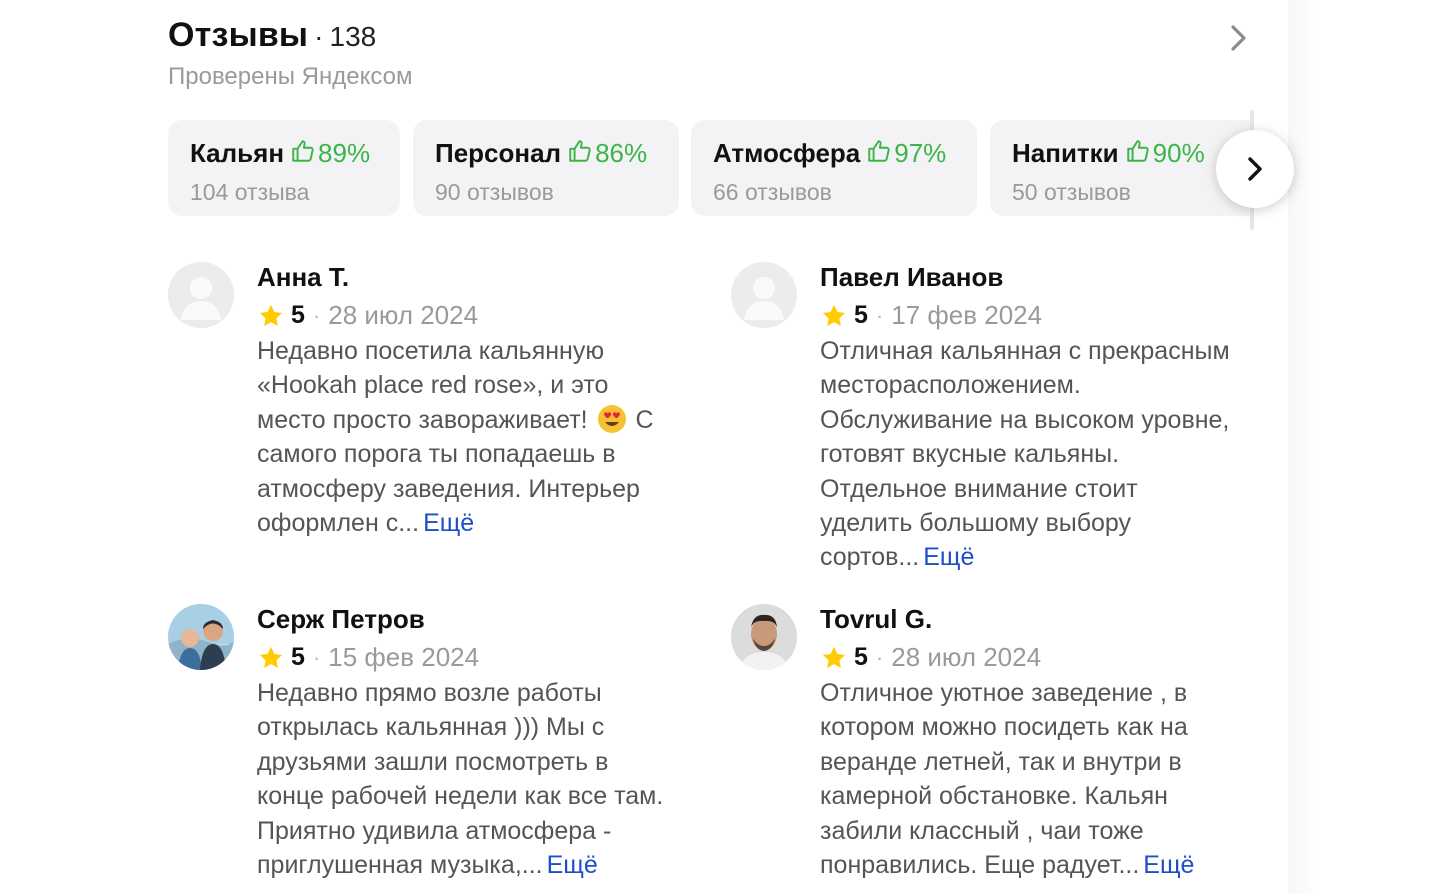  I want to click on reviews-title: Отзывы, so click(238, 35).